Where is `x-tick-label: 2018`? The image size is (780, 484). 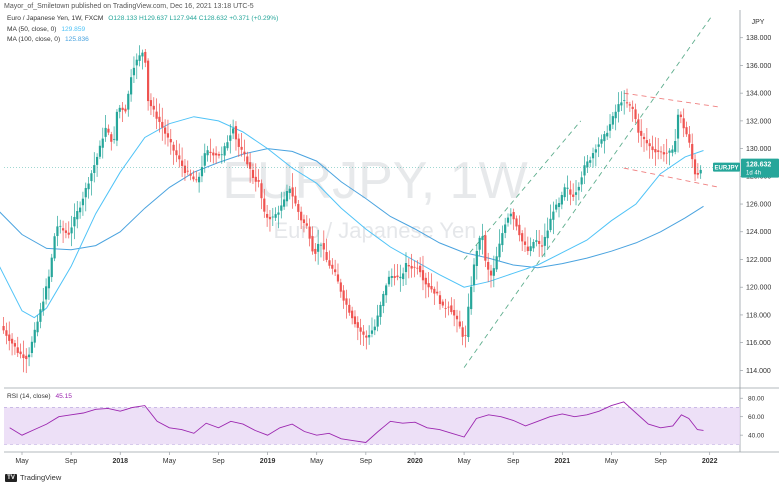 x-tick-label: 2018 is located at coordinates (120, 461).